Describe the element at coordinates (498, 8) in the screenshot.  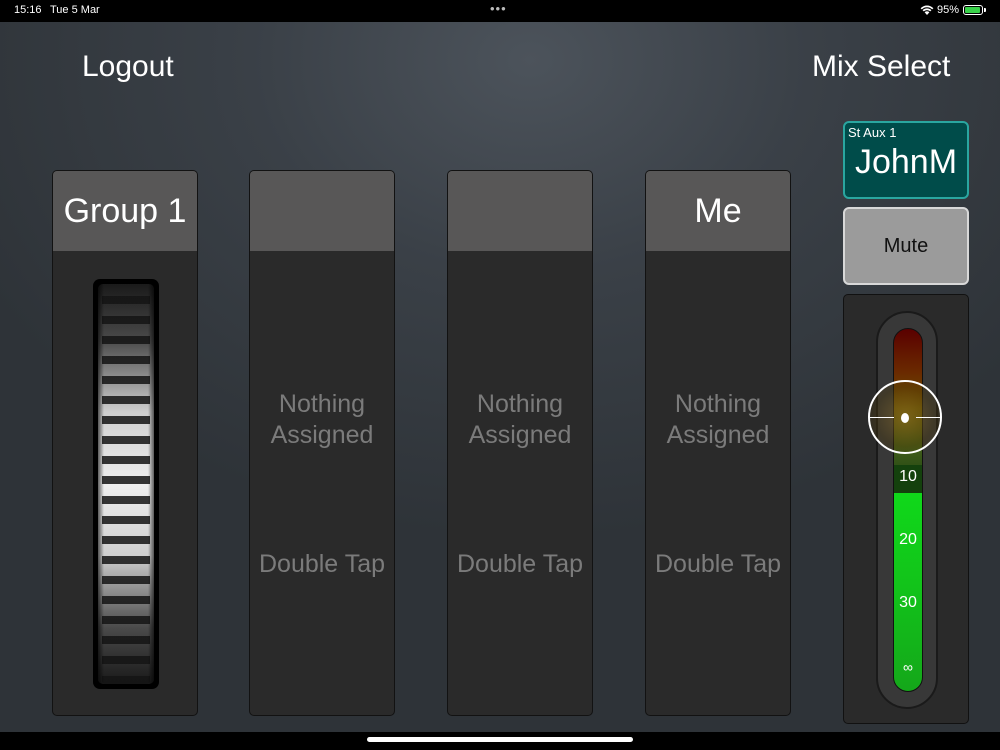
I see `multitasking-dots: •••` at that location.